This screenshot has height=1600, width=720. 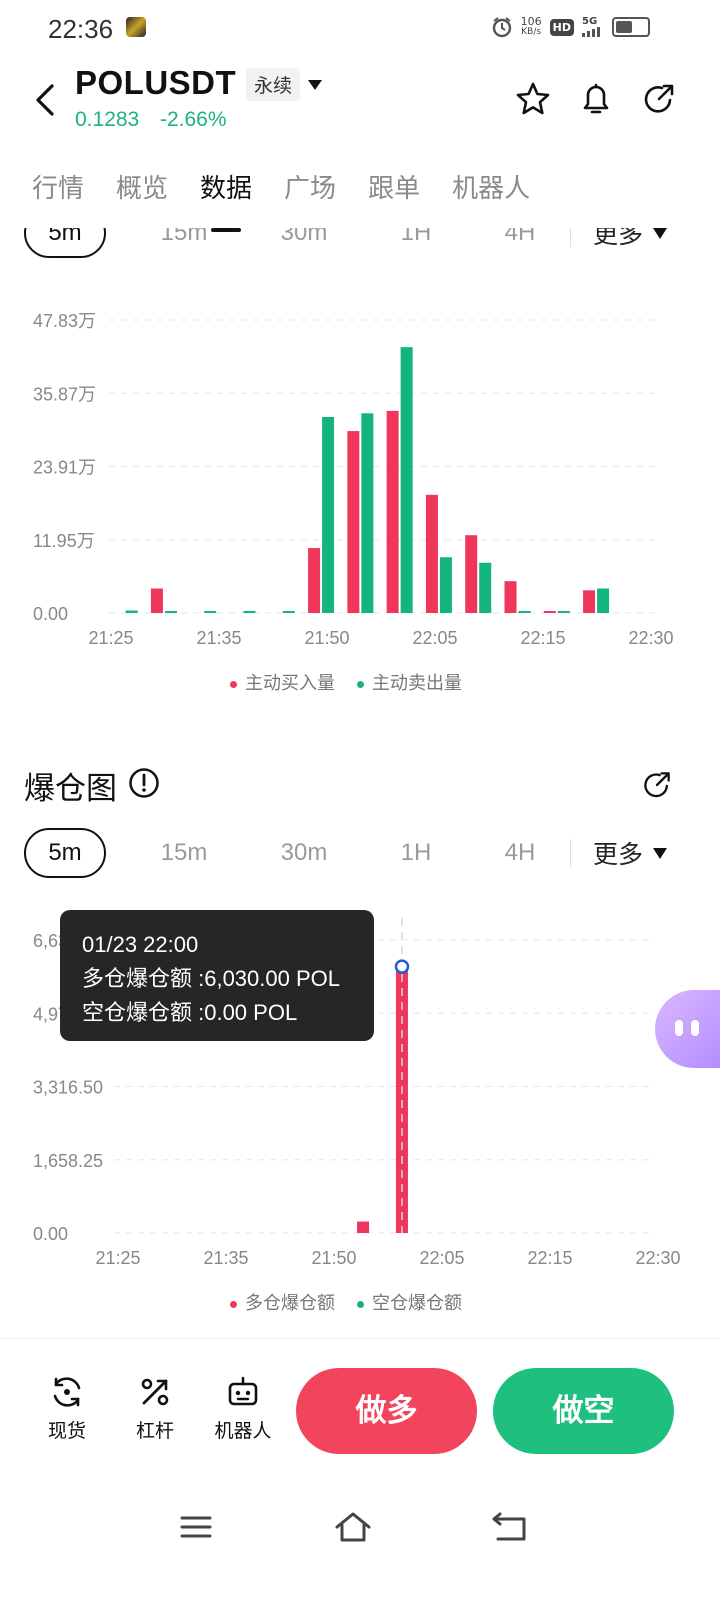 What do you see at coordinates (66, 1431) in the screenshot?
I see `spot-label: 现货` at bounding box center [66, 1431].